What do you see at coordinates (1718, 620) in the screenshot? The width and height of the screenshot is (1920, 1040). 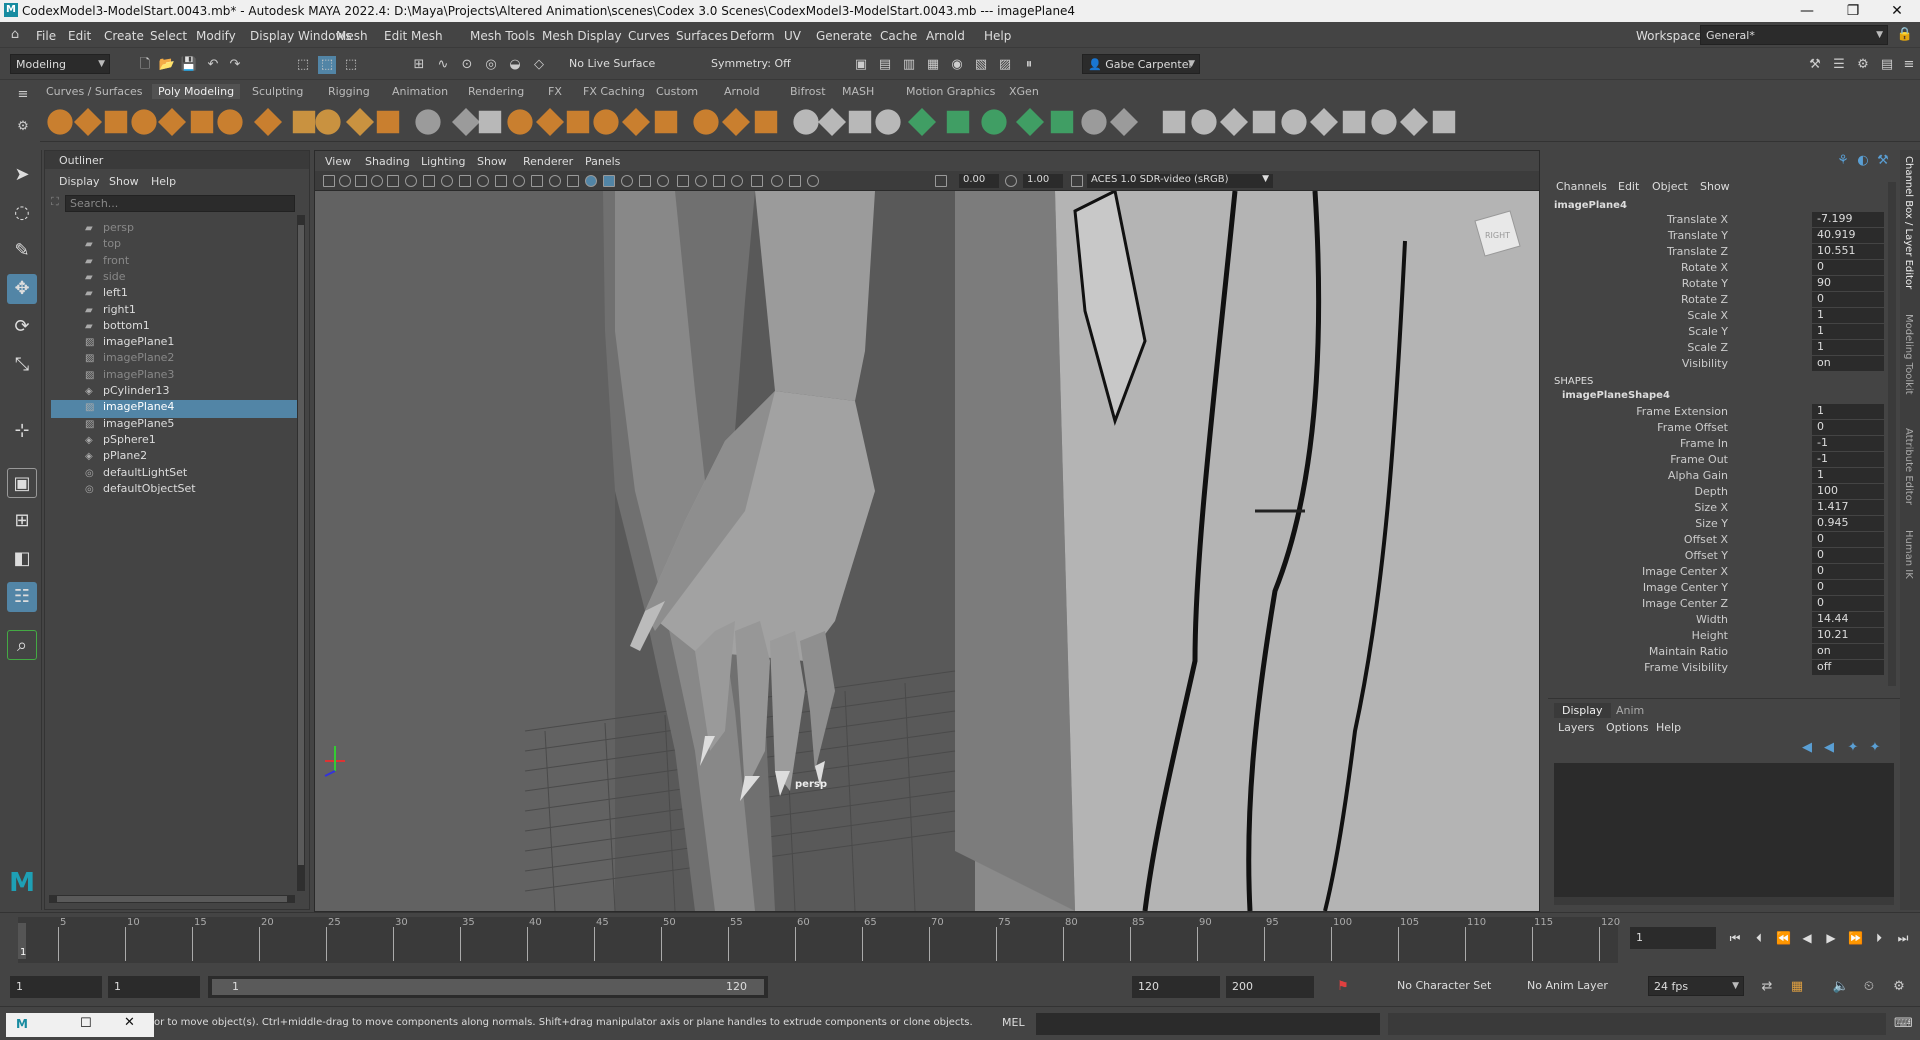 I see `channel-row-width: Width 14.44` at bounding box center [1718, 620].